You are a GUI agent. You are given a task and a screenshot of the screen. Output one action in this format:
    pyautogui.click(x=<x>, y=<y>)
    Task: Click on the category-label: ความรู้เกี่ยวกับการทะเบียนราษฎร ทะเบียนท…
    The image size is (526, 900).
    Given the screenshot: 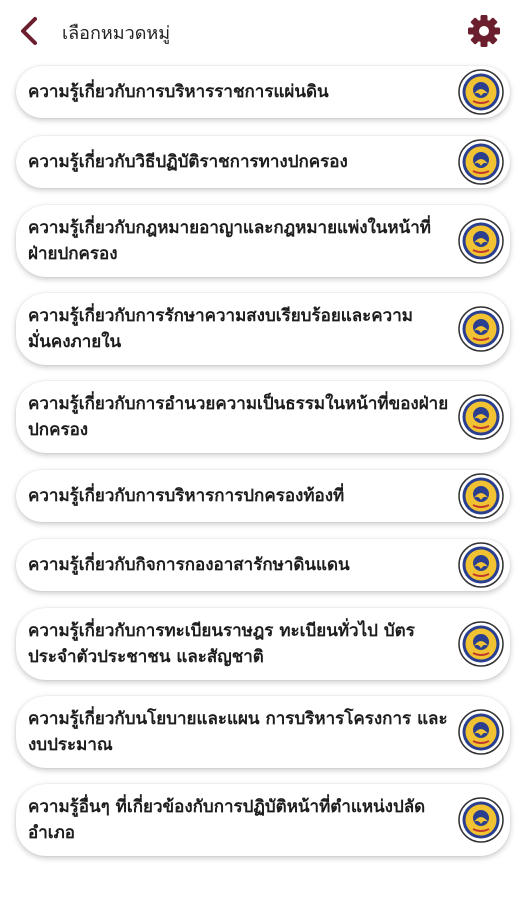 What is the action you would take?
    pyautogui.click(x=221, y=644)
    